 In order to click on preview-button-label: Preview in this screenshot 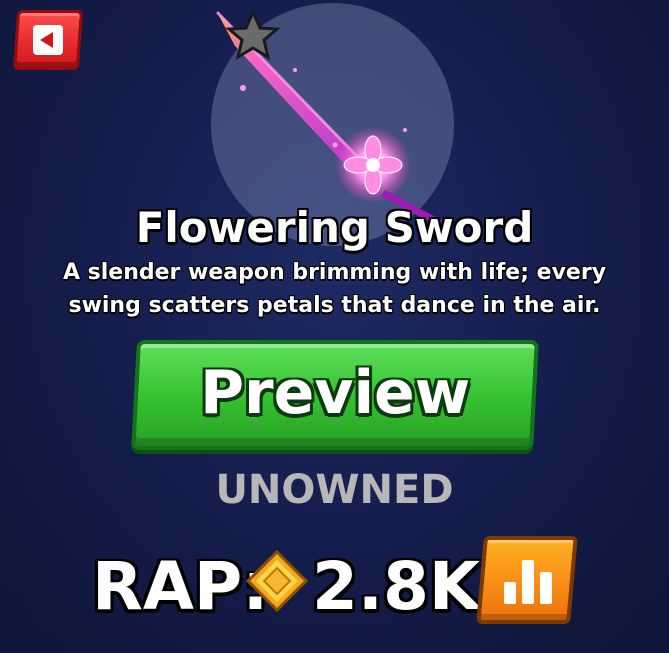, I will do `click(335, 393)`.